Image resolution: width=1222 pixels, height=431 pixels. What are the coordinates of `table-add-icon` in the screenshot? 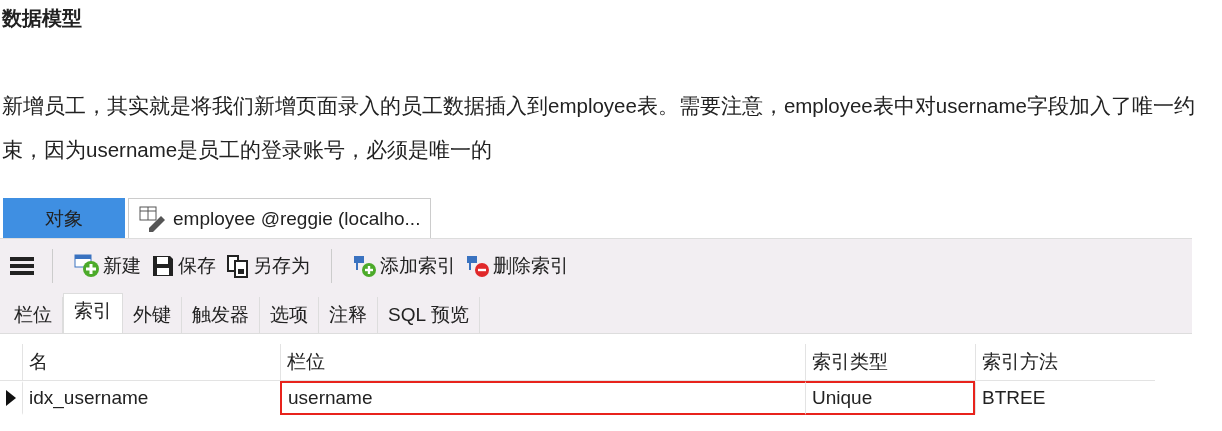 It's located at (87, 266).